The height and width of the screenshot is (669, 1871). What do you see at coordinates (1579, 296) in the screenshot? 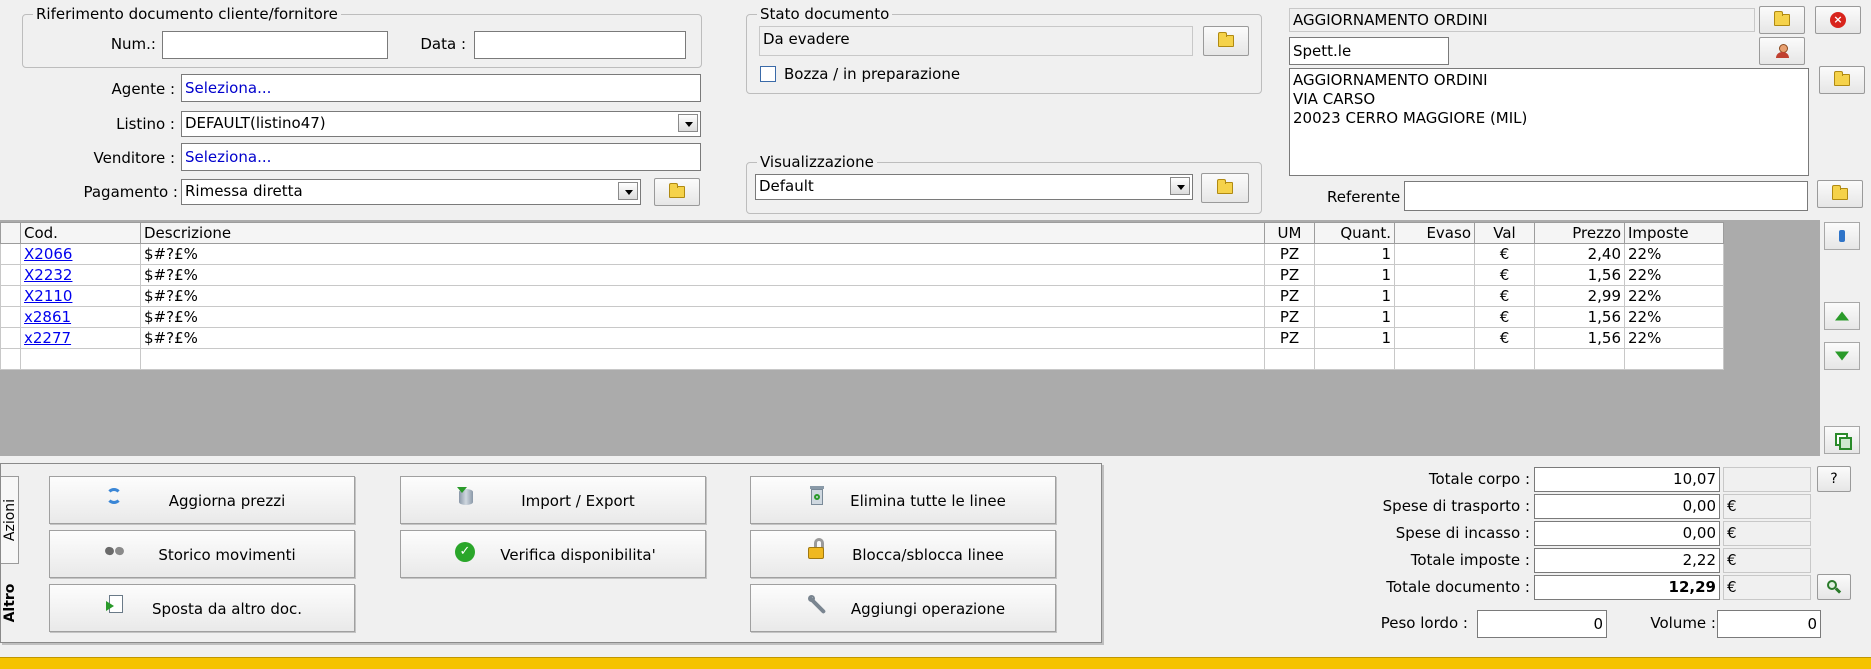
I see `cell-prezzo: 2,99` at bounding box center [1579, 296].